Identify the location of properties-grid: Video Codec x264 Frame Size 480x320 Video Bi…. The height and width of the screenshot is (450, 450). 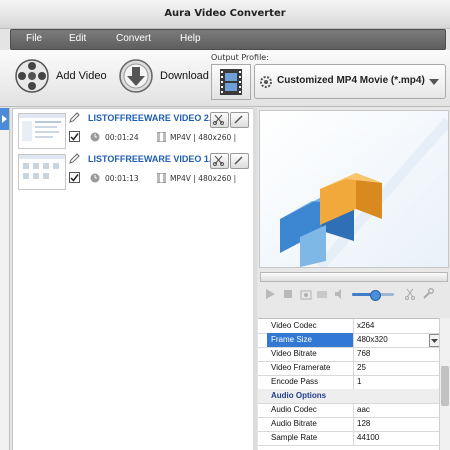
(348, 384).